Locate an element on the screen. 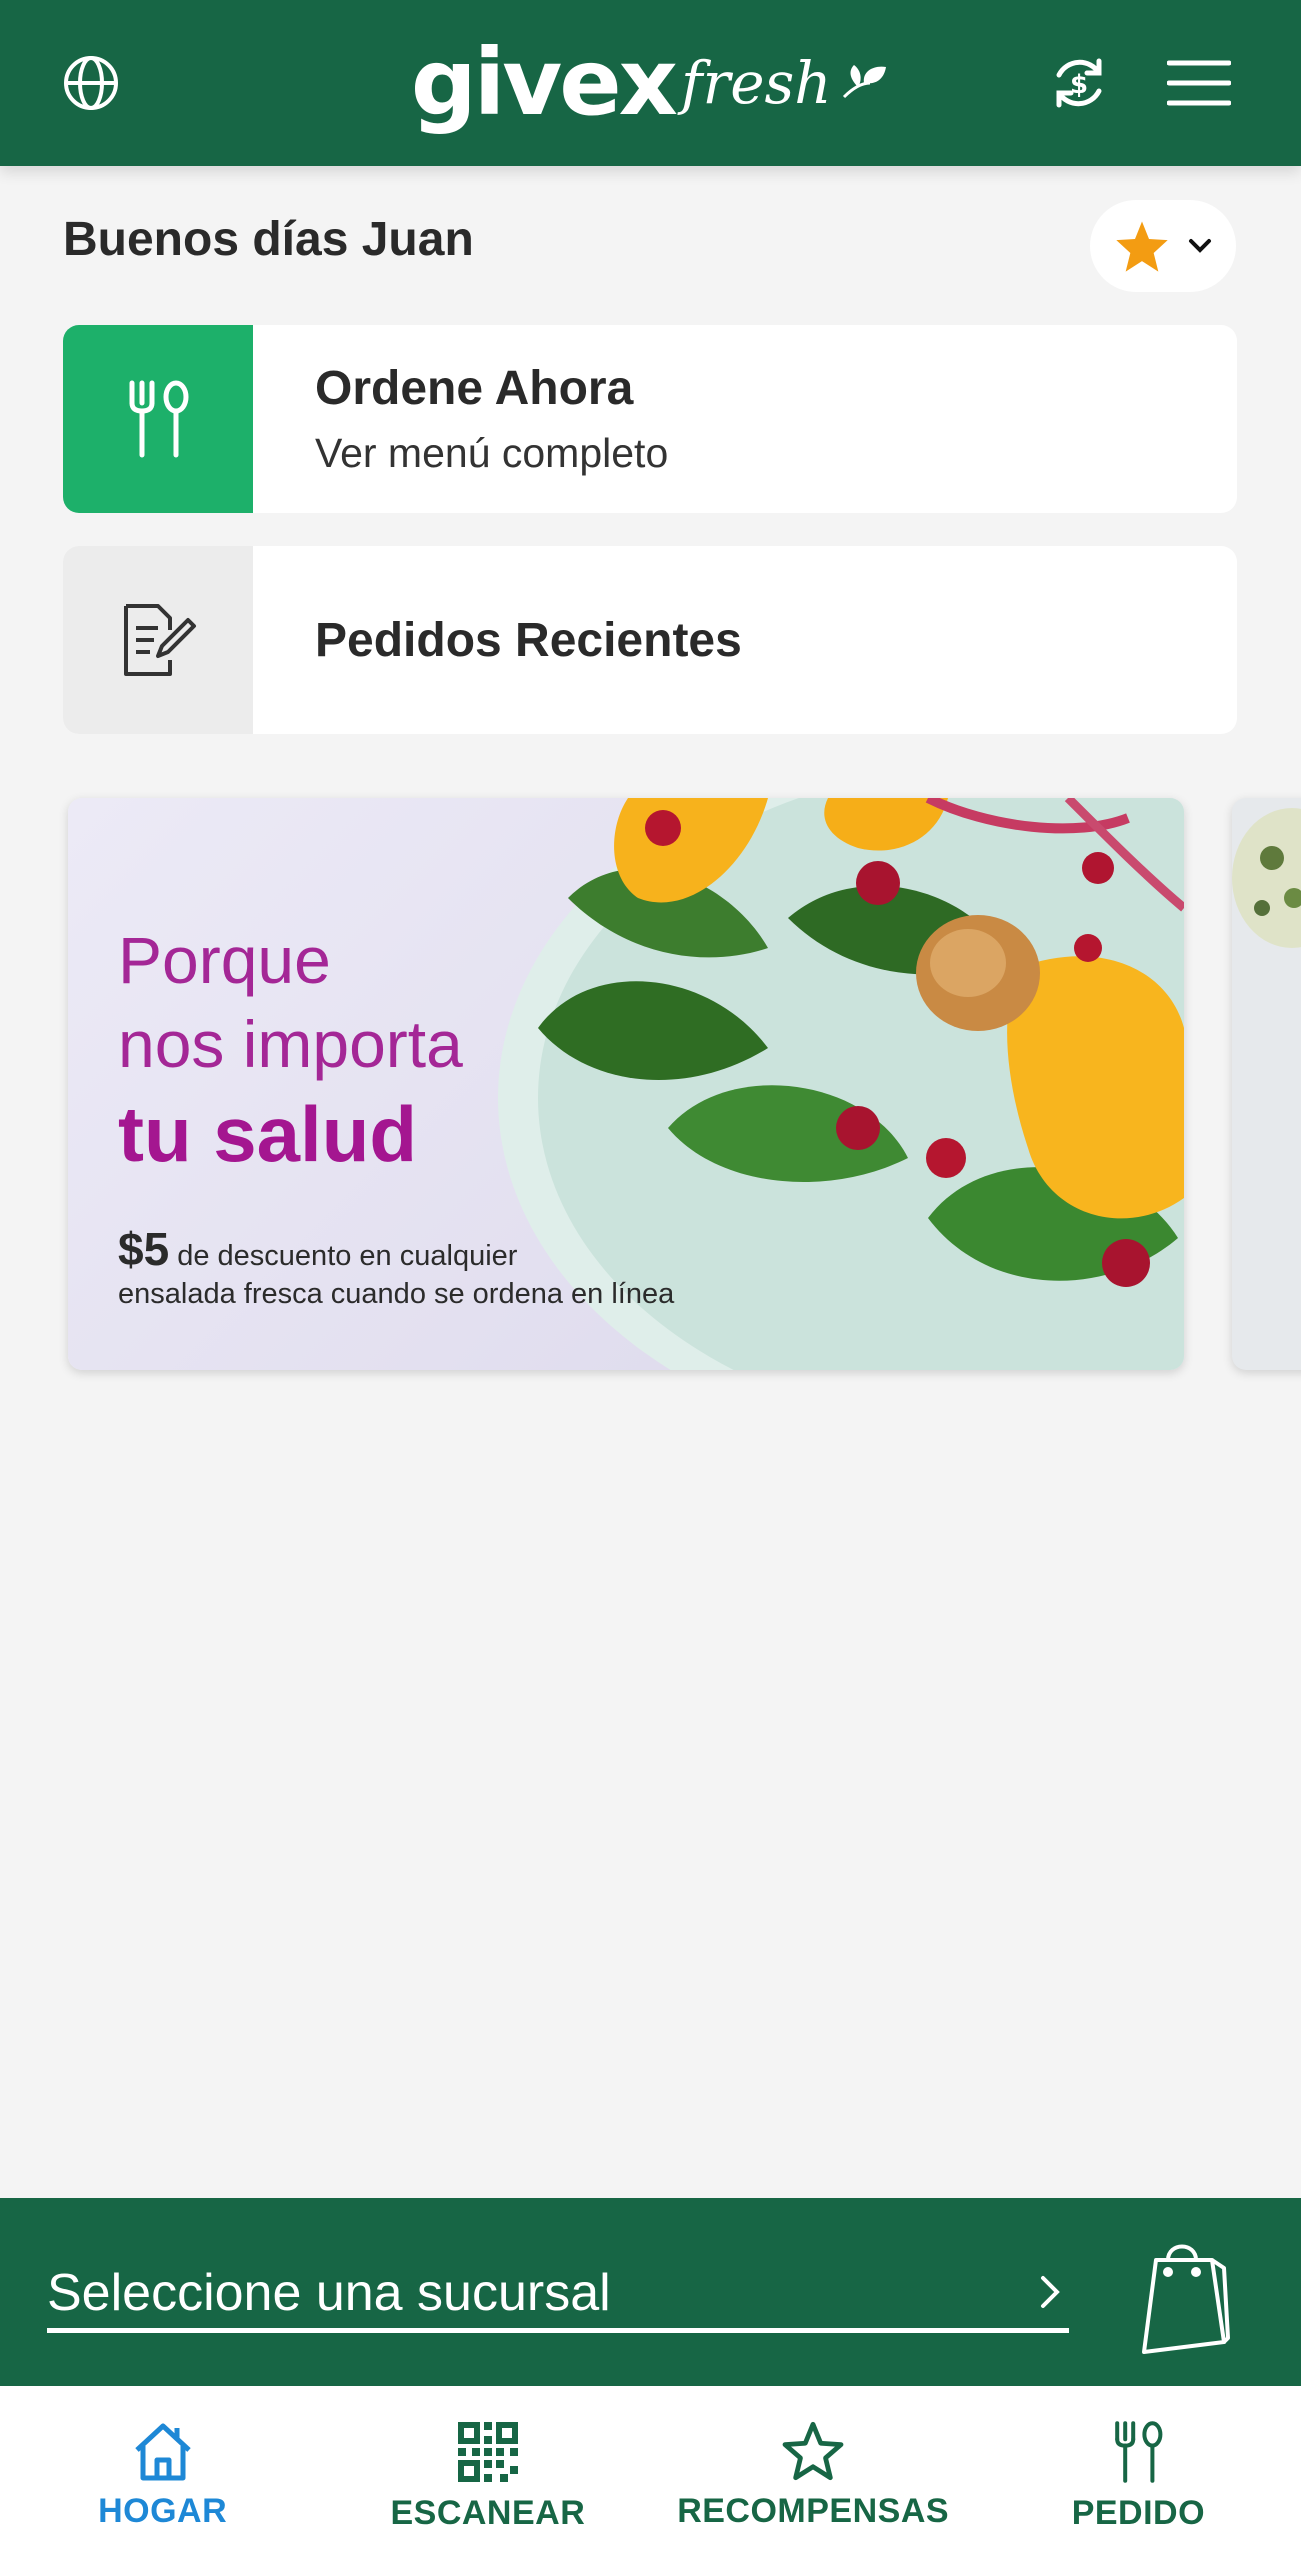  nav-item-scan: ESCANEAR is located at coordinates (487, 2473).